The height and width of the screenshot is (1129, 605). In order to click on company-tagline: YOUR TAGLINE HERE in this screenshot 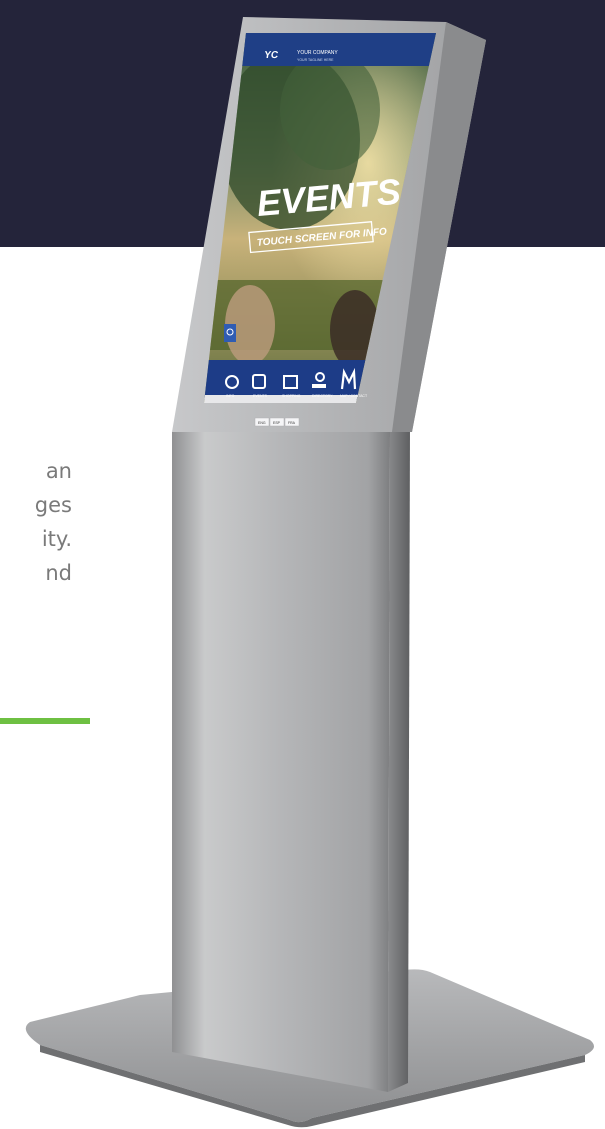, I will do `click(315, 60)`.